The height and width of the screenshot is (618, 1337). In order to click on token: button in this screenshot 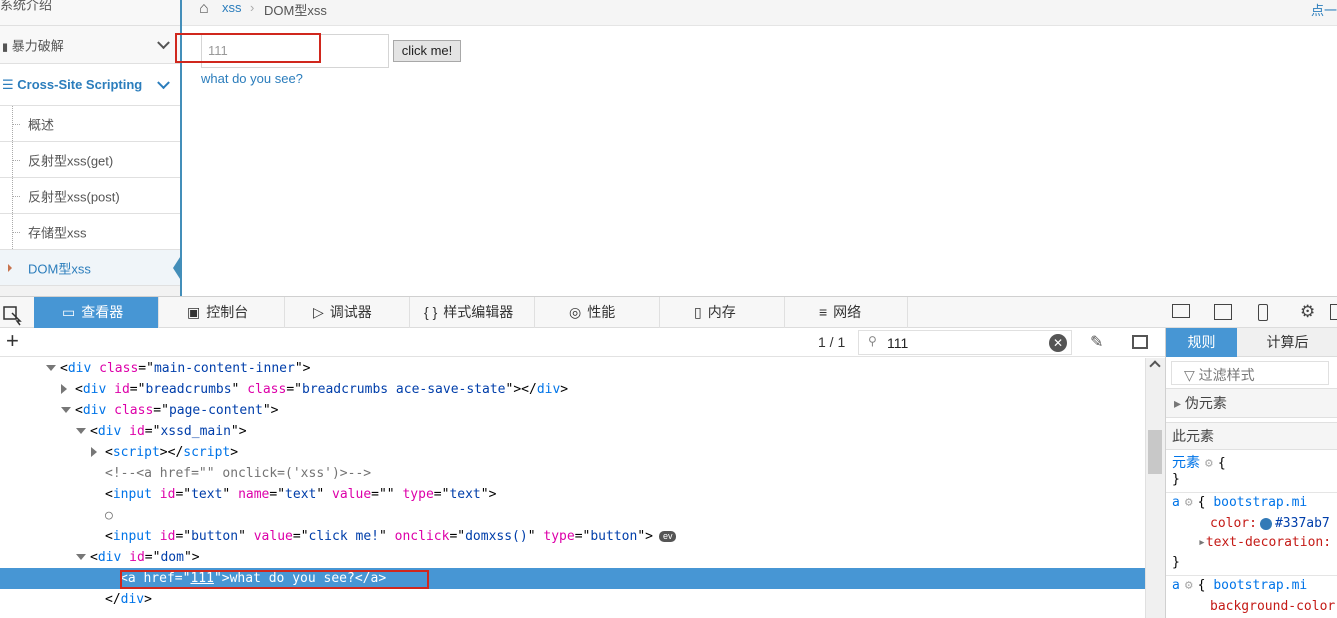, I will do `click(215, 536)`.